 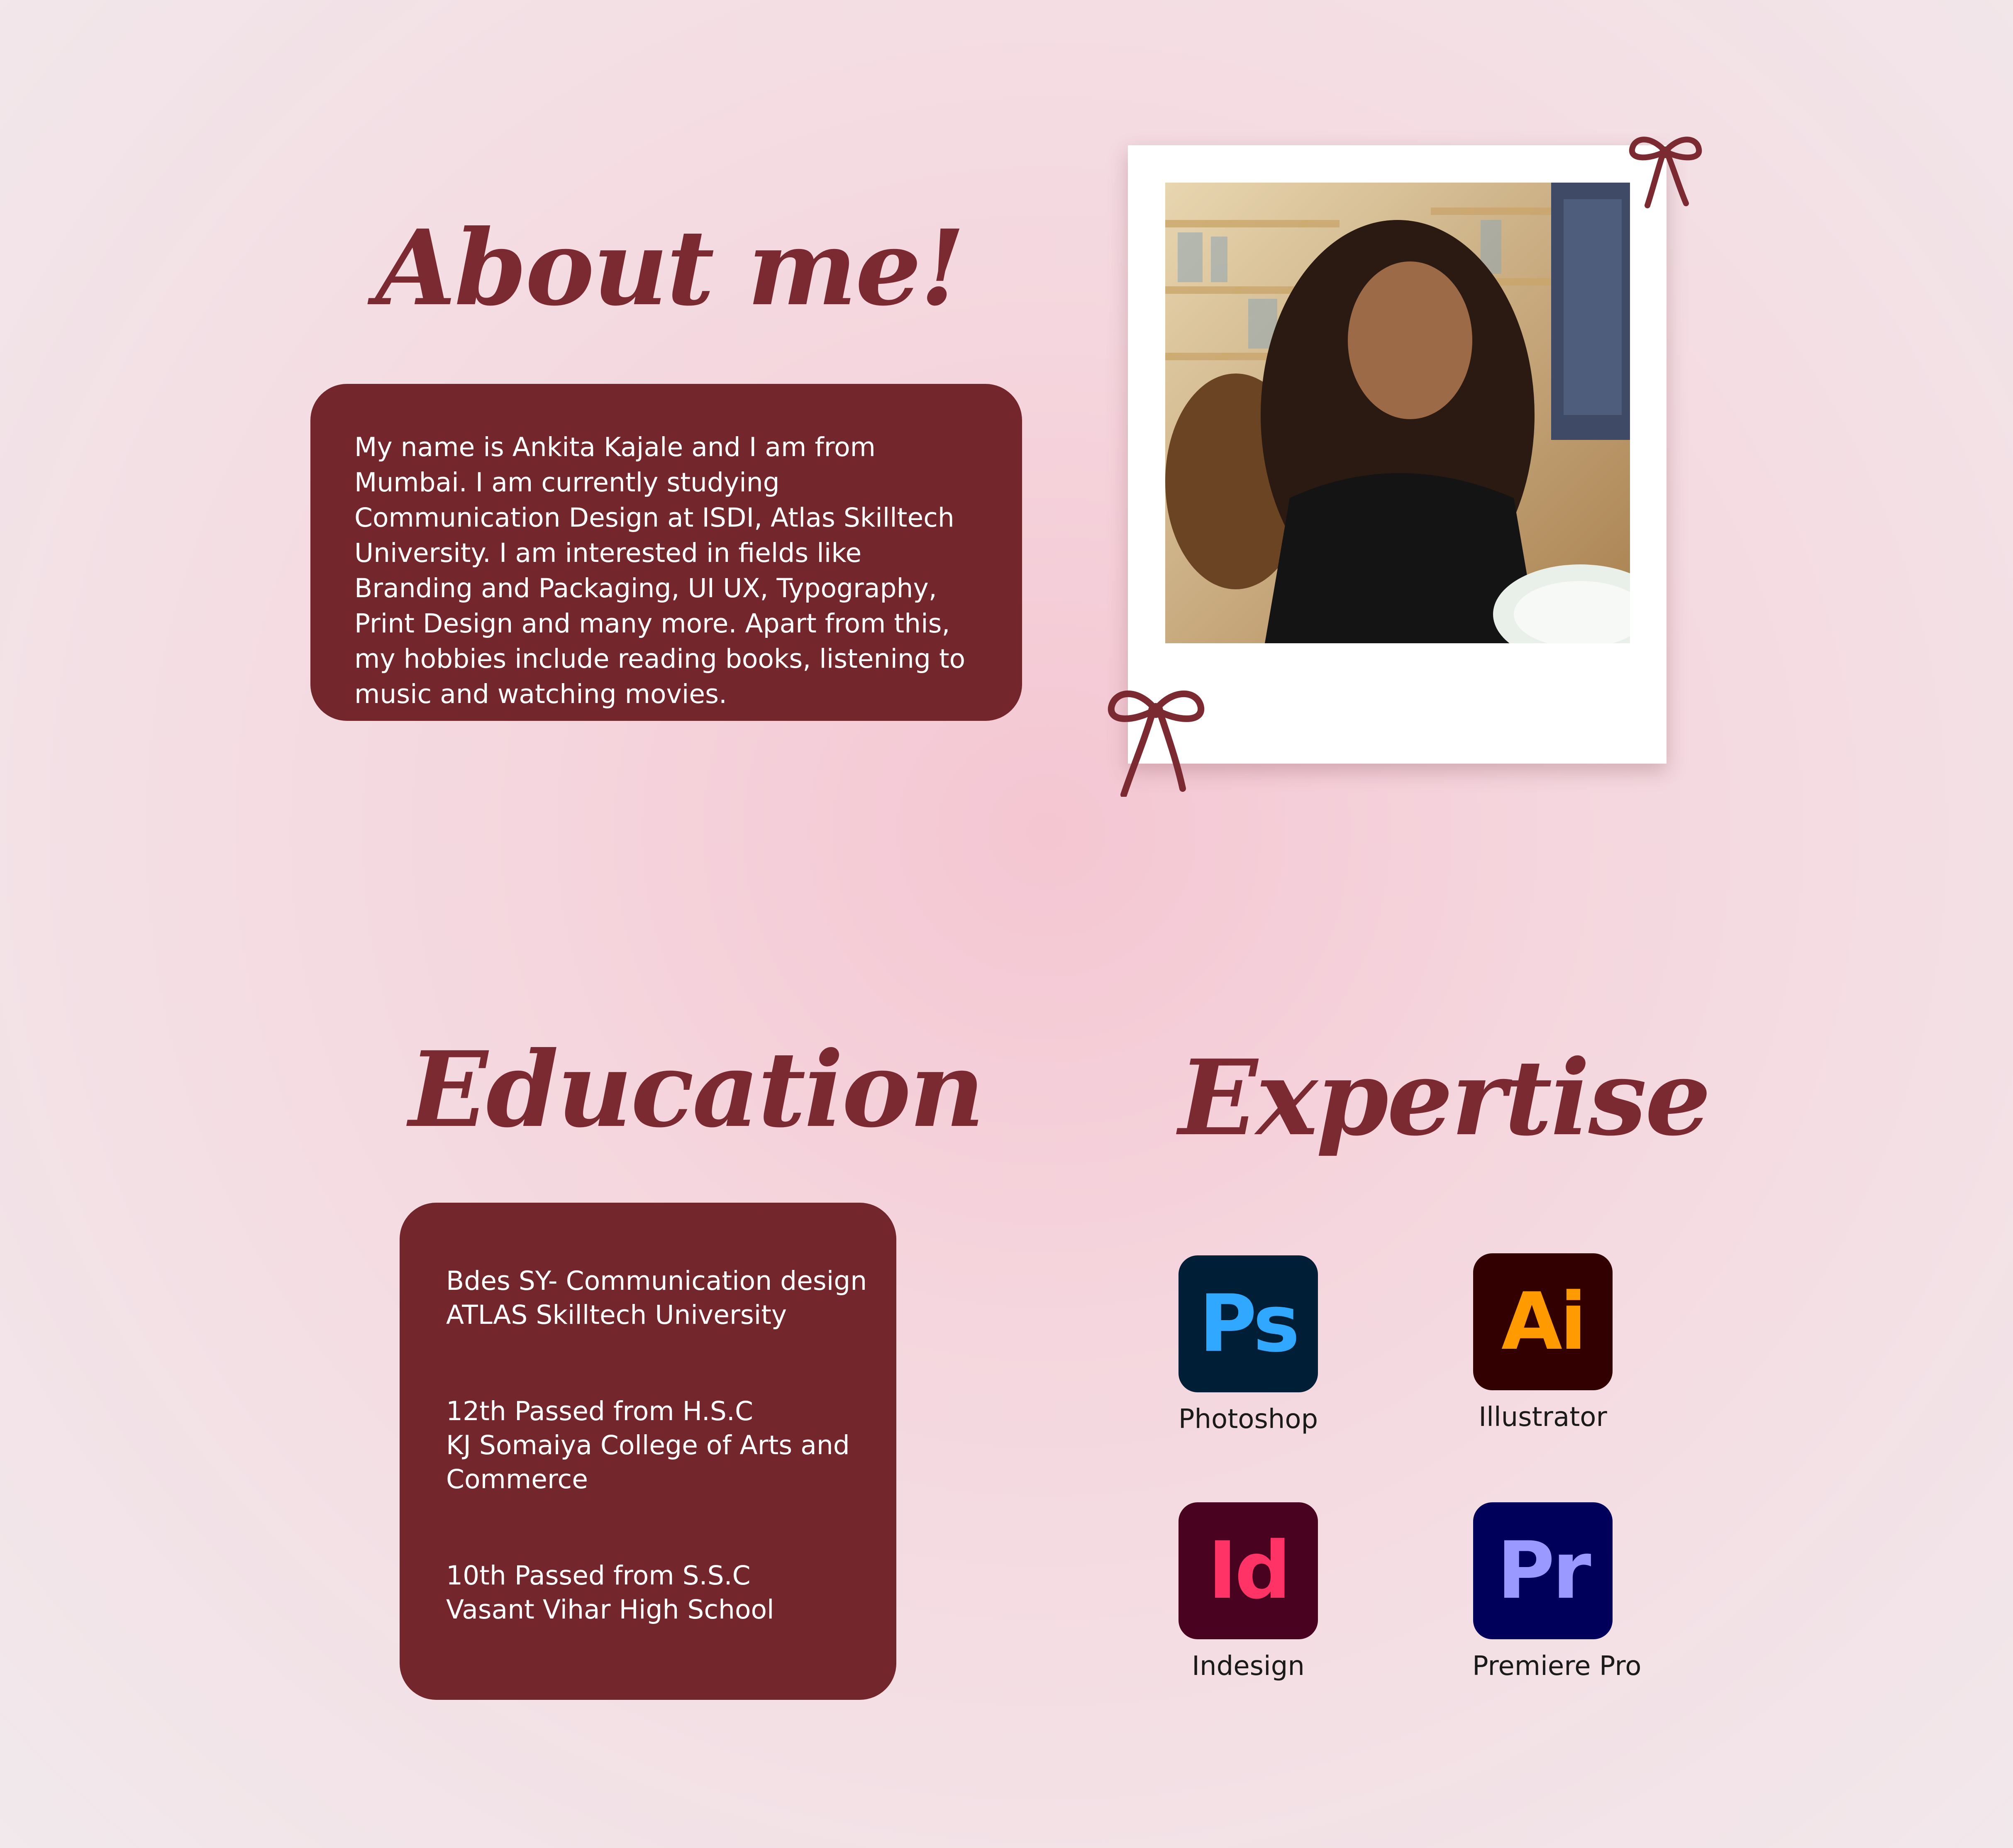 What do you see at coordinates (517, 1479) in the screenshot?
I see `education-institution-cont: Commerce` at bounding box center [517, 1479].